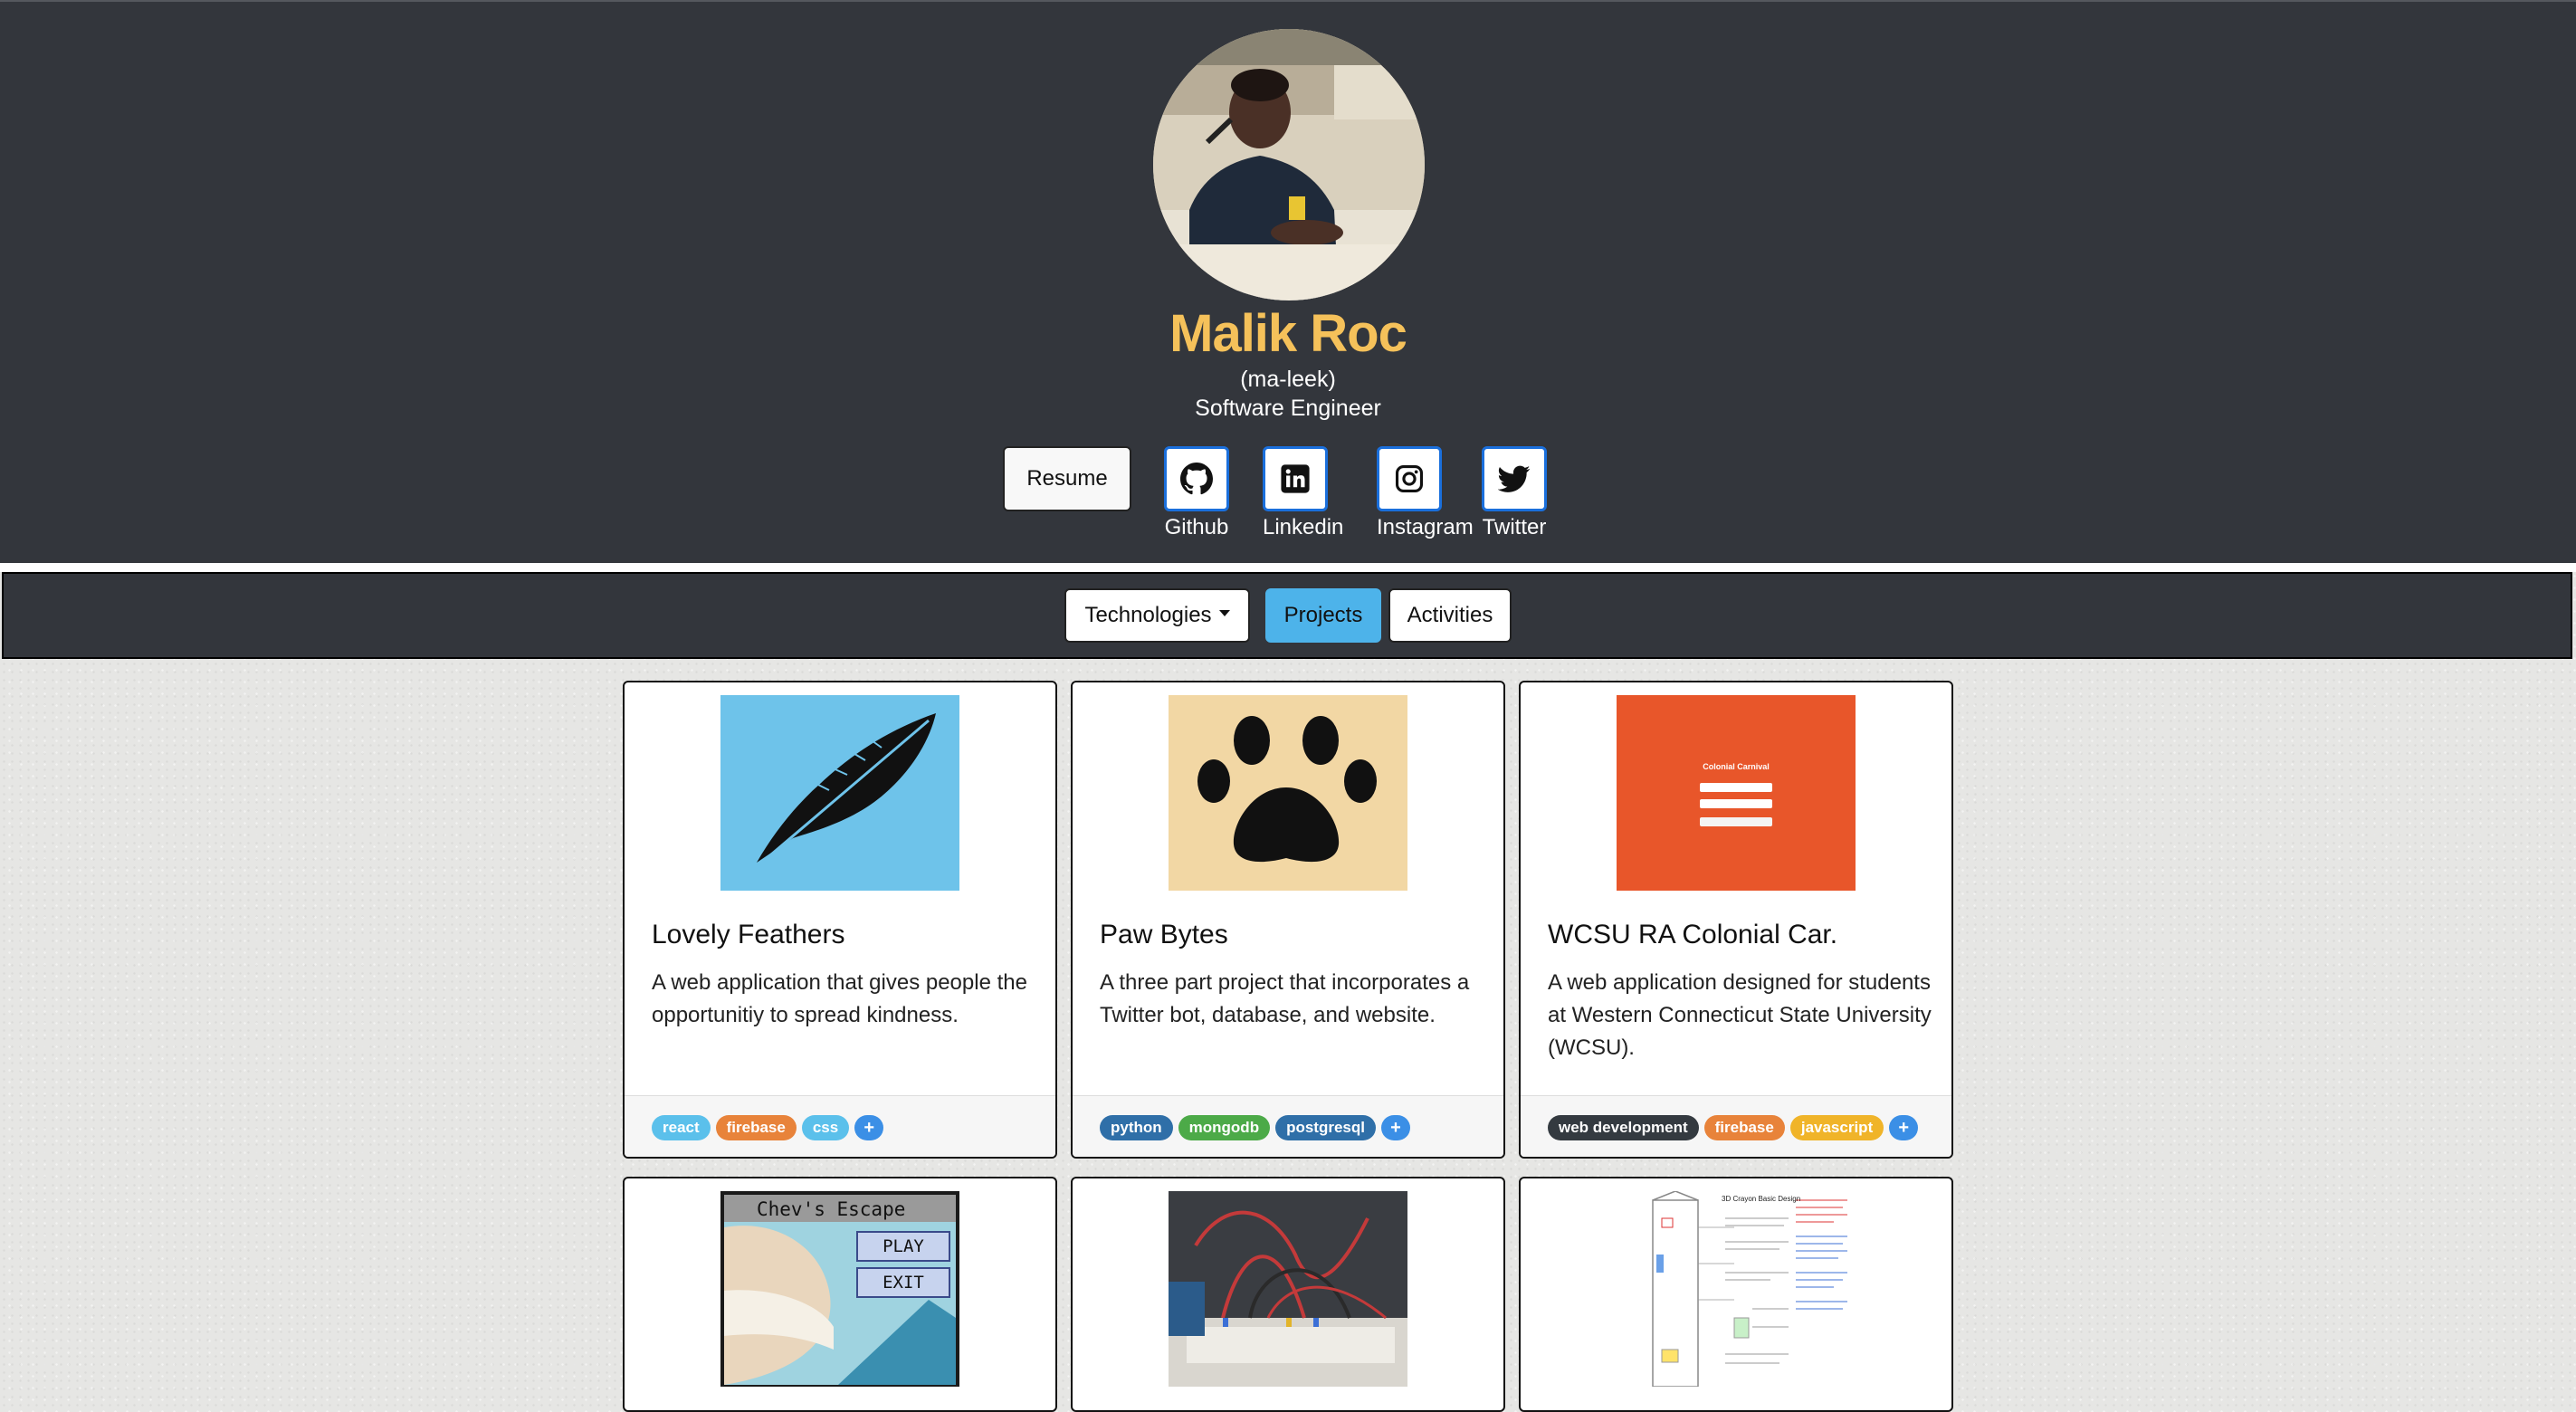 The height and width of the screenshot is (1412, 2576). What do you see at coordinates (1450, 615) in the screenshot?
I see `activities-tab: Activities` at bounding box center [1450, 615].